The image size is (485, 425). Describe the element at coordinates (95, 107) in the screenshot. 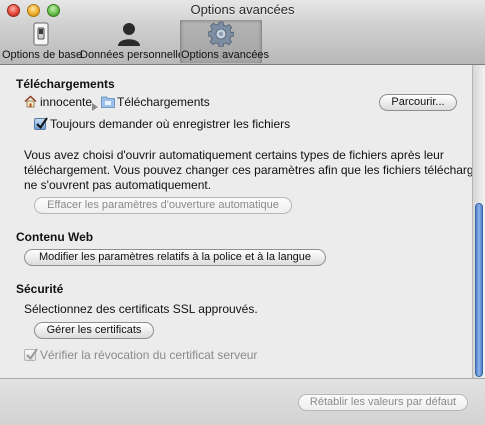

I see `path-separator-icon` at that location.